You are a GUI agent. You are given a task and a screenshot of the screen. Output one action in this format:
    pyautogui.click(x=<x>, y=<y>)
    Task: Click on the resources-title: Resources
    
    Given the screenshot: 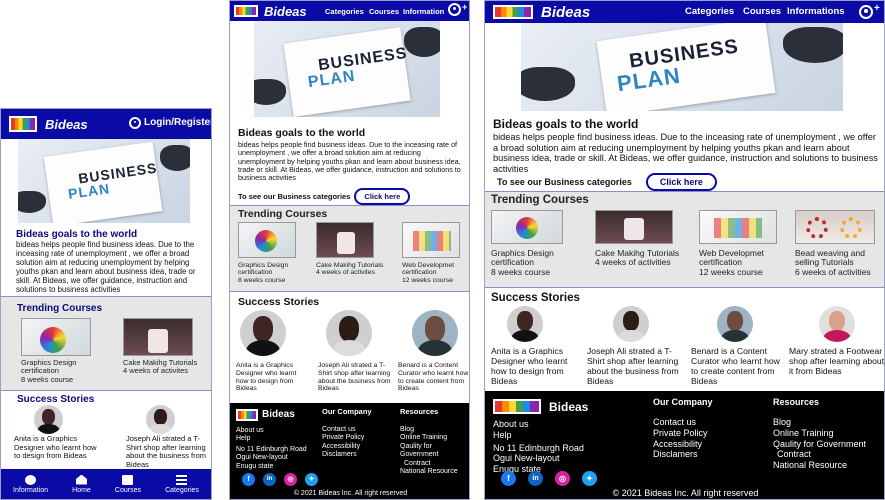 What is the action you would take?
    pyautogui.click(x=419, y=411)
    